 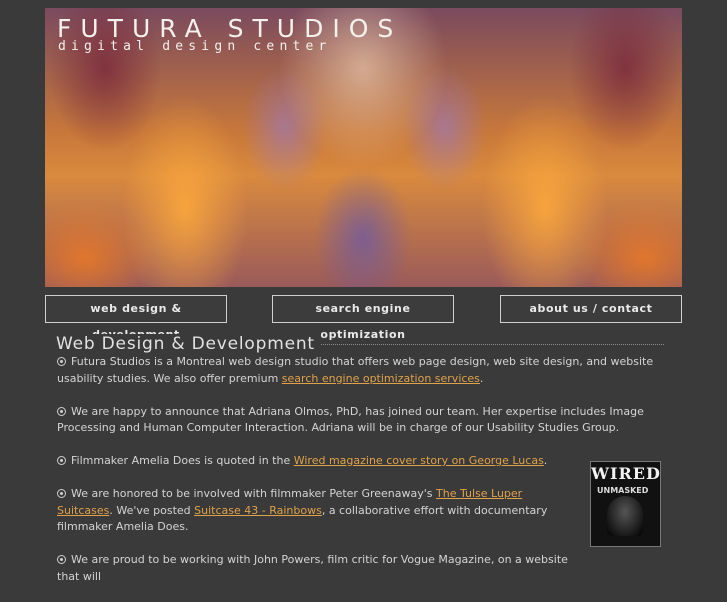 I want to click on section-heading-row: Web Design & Development, so click(x=360, y=345).